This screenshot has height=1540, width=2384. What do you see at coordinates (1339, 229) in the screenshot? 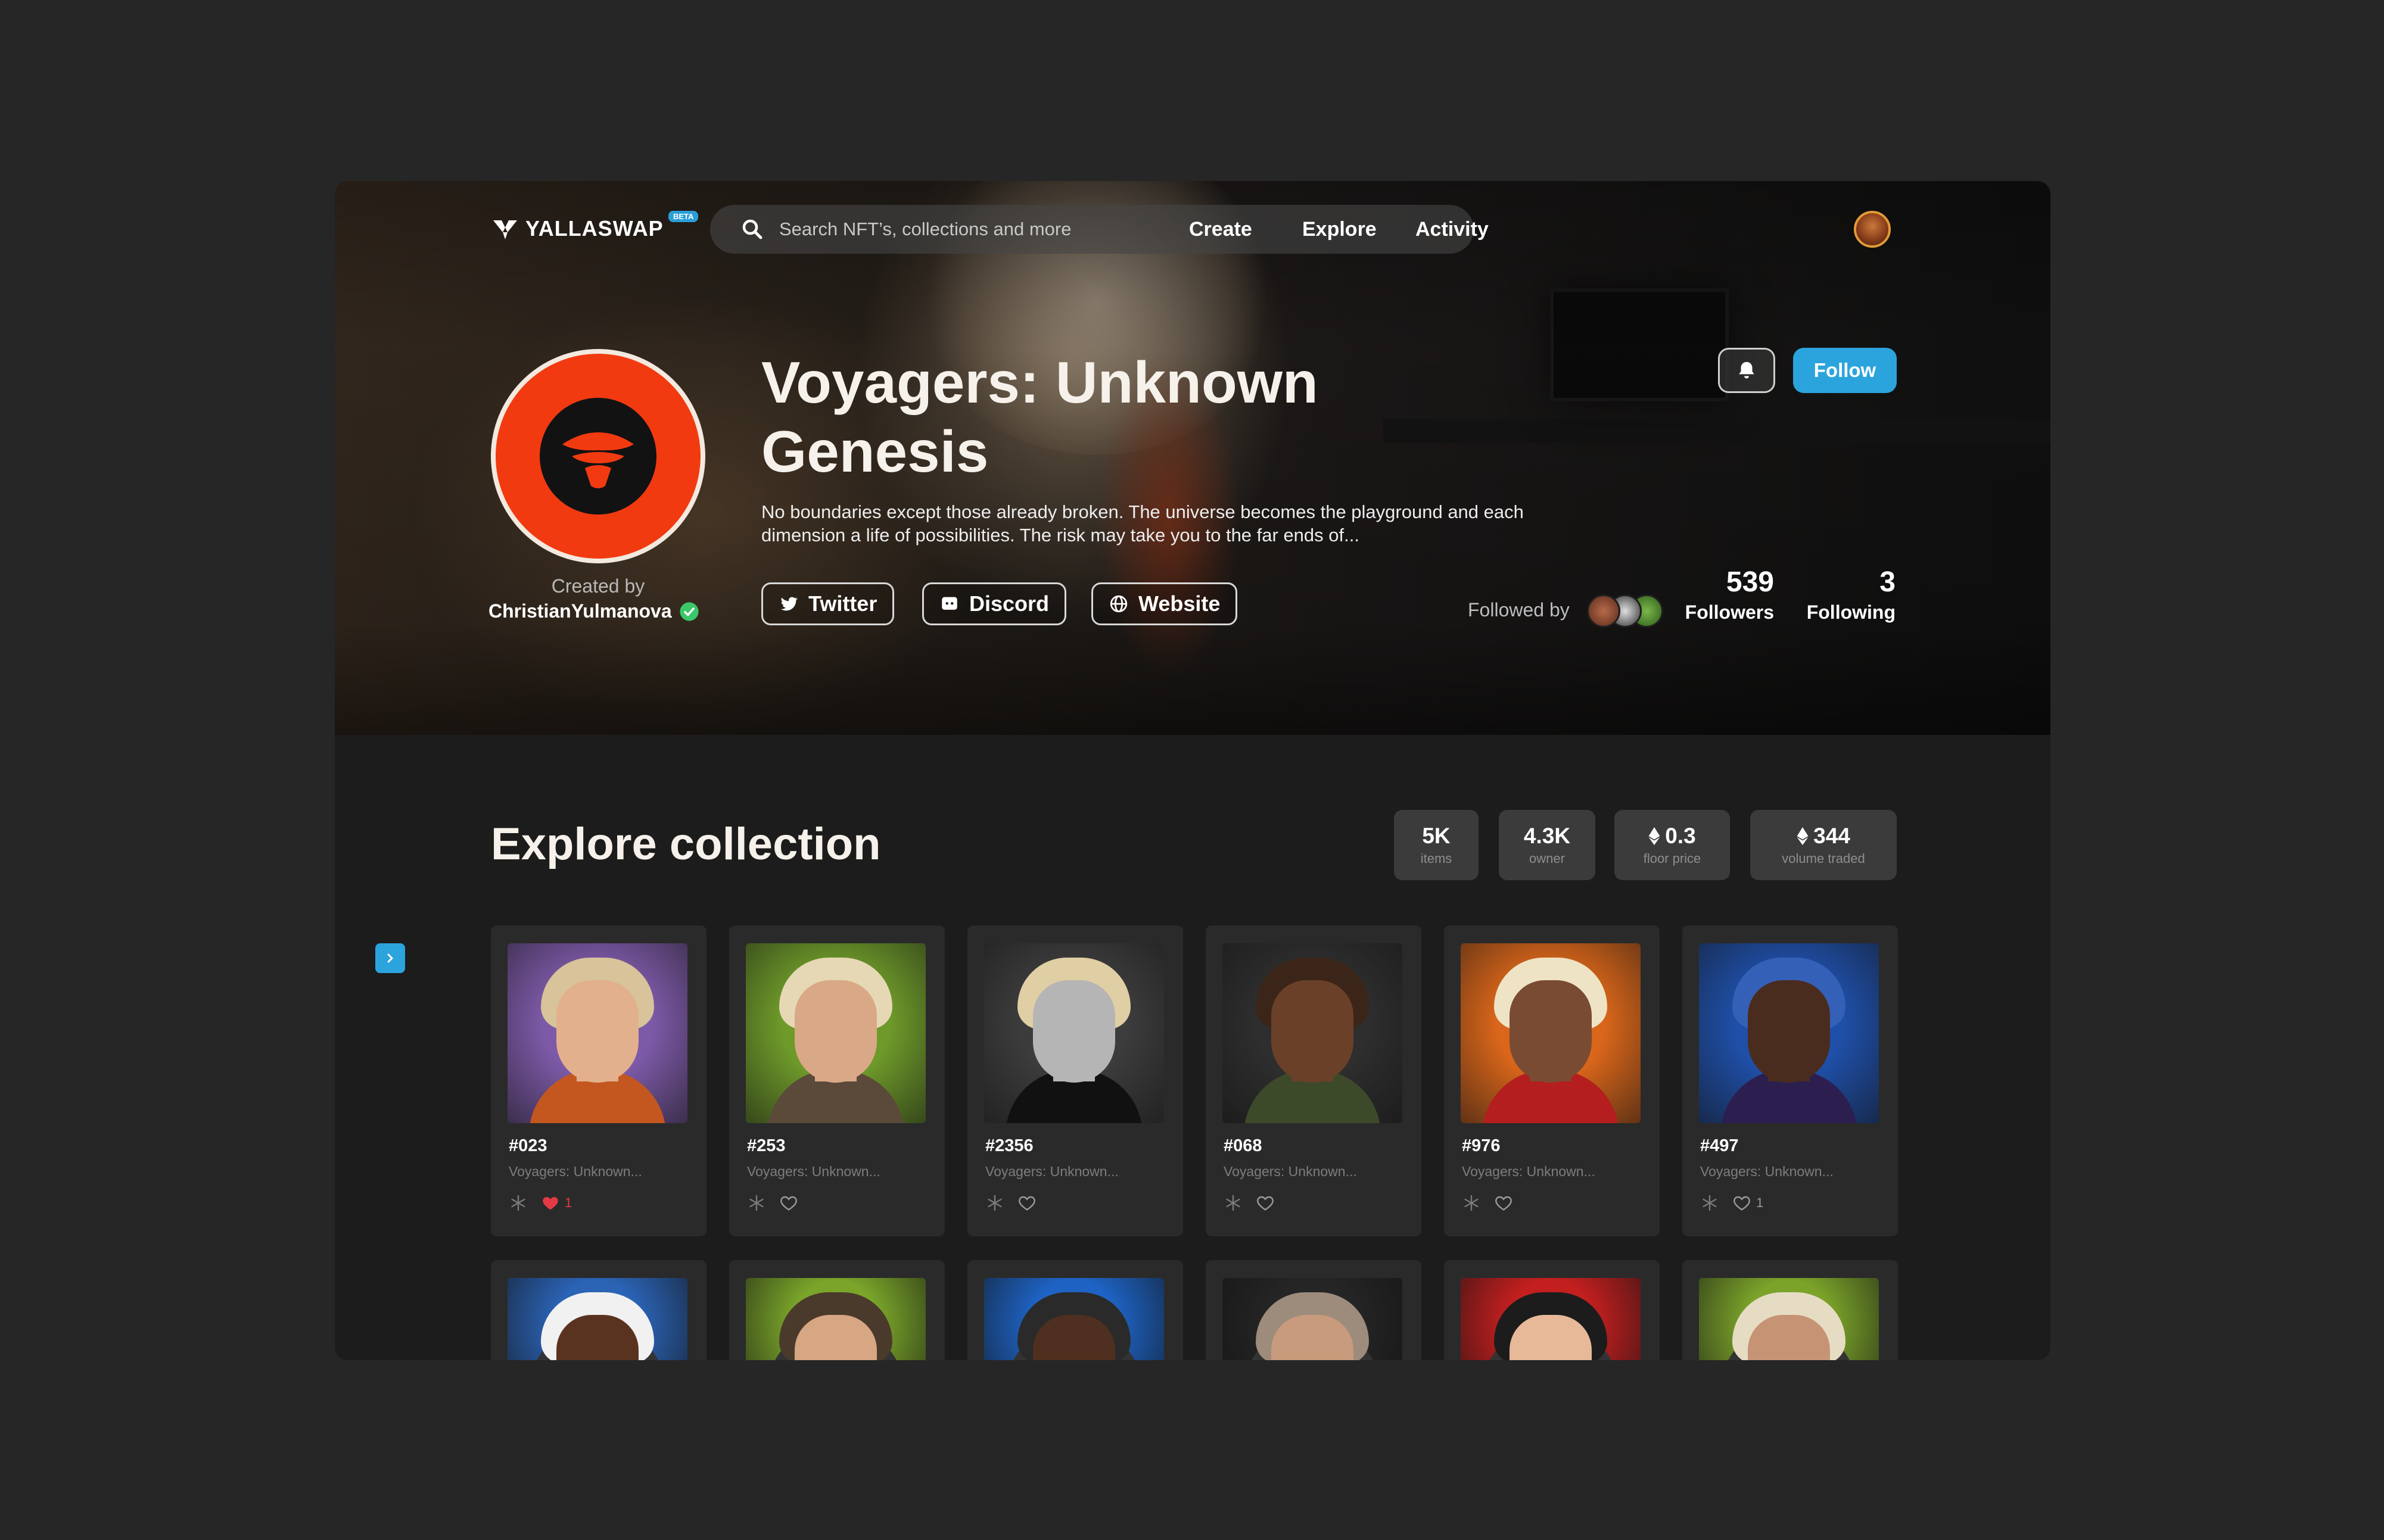
I see `nav-explore: Explore` at bounding box center [1339, 229].